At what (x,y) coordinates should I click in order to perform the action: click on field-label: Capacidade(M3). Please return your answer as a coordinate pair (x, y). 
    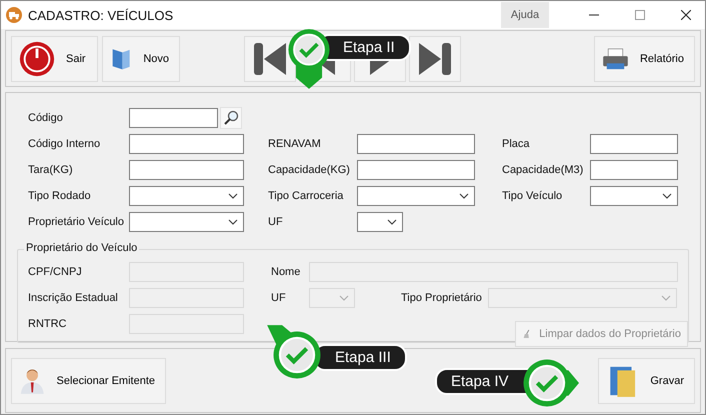
    Looking at the image, I should click on (543, 170).